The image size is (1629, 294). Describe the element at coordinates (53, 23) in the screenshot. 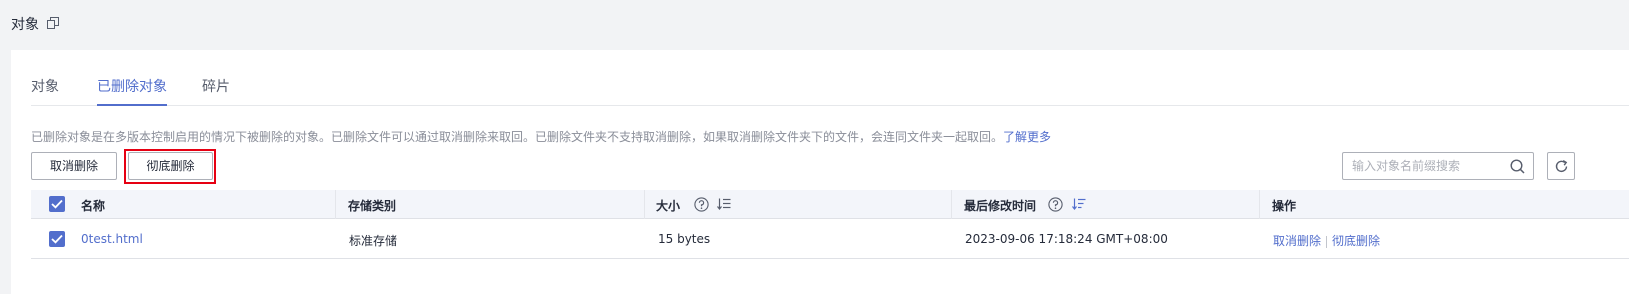

I see `copy-icon` at that location.